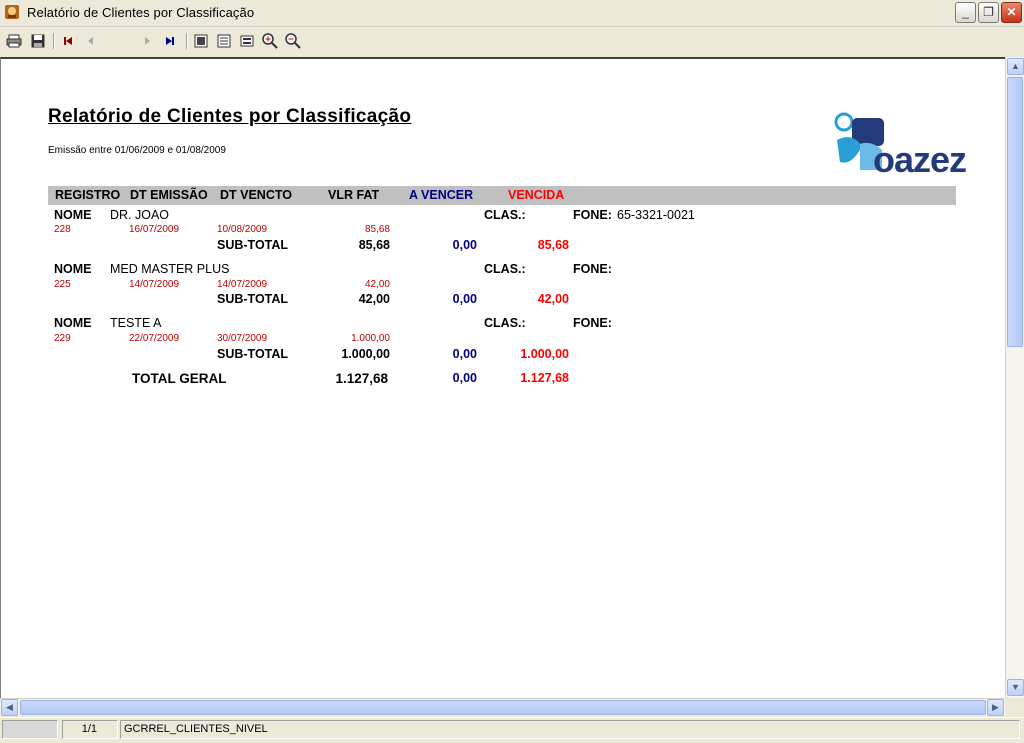 The height and width of the screenshot is (743, 1024). What do you see at coordinates (544, 354) in the screenshot?
I see `subtotal-vencida: 1.000,00` at bounding box center [544, 354].